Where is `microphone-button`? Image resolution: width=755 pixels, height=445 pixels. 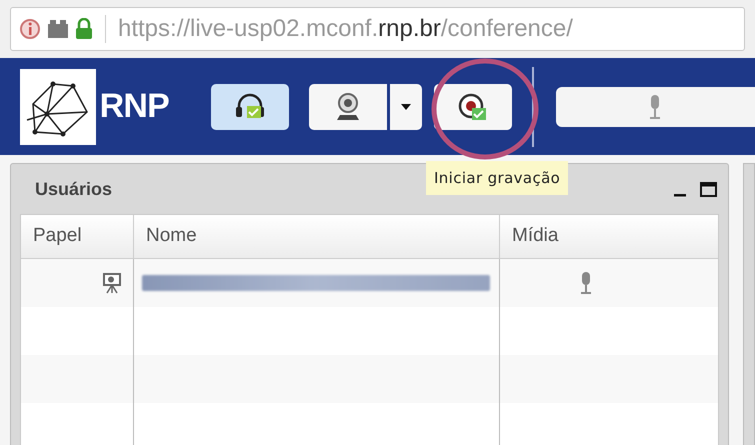 microphone-button is located at coordinates (655, 106).